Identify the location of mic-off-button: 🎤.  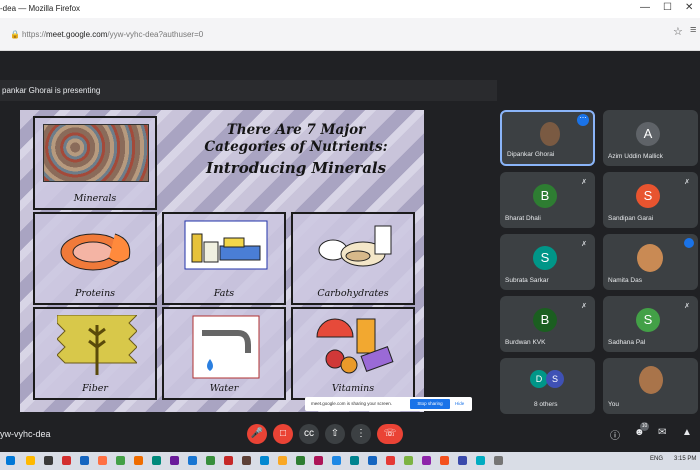
(257, 434).